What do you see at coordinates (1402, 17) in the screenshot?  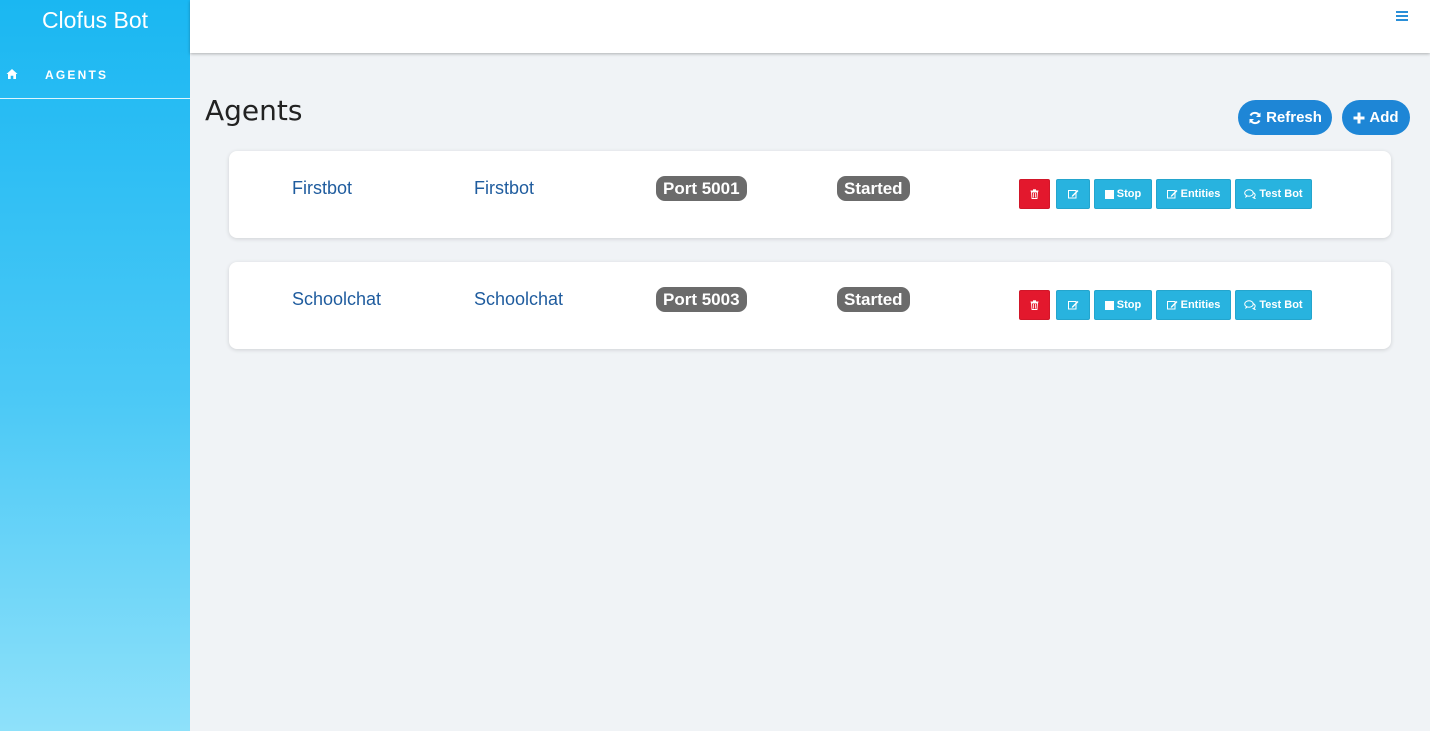 I see `hamburger-icon` at bounding box center [1402, 17].